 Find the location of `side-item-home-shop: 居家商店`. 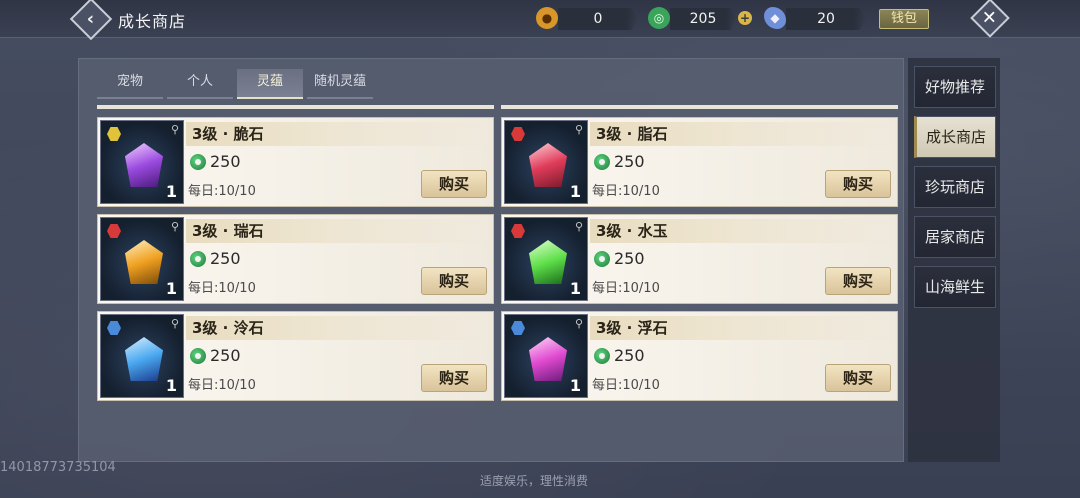

side-item-home-shop: 居家商店 is located at coordinates (955, 237).